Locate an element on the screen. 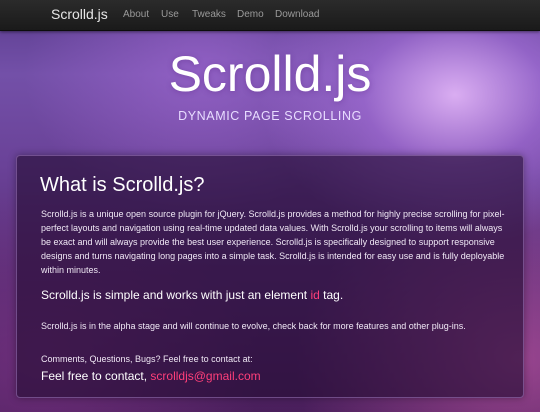 Image resolution: width=540 pixels, height=412 pixels. brand-logo: Scrolld.js is located at coordinates (79, 14).